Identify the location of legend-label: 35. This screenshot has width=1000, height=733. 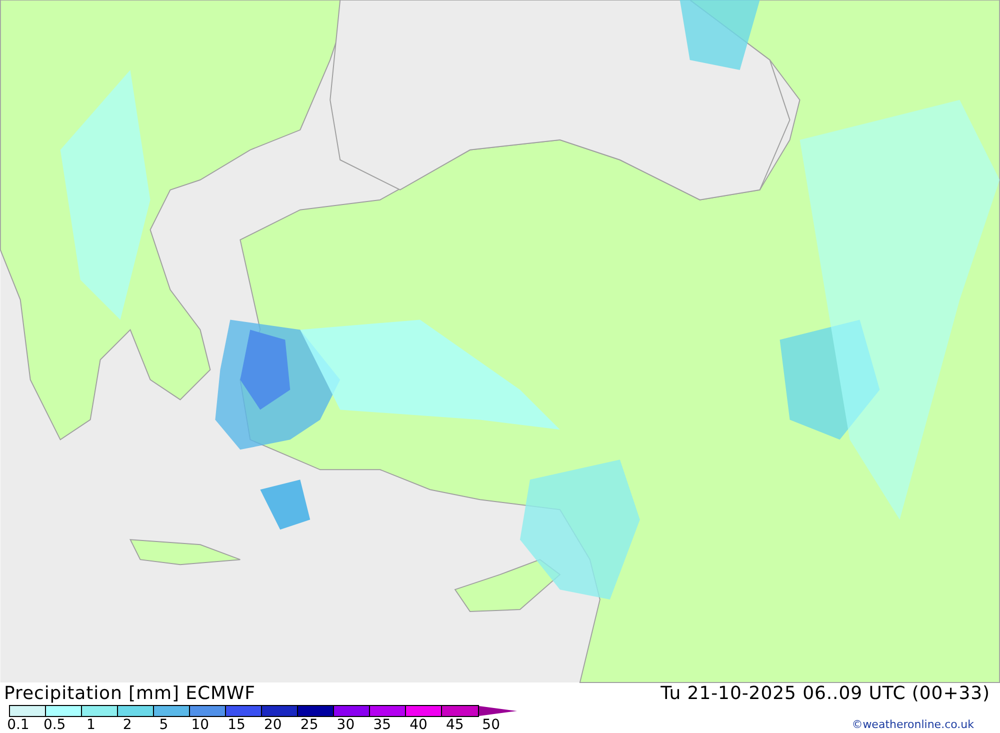
(382, 724).